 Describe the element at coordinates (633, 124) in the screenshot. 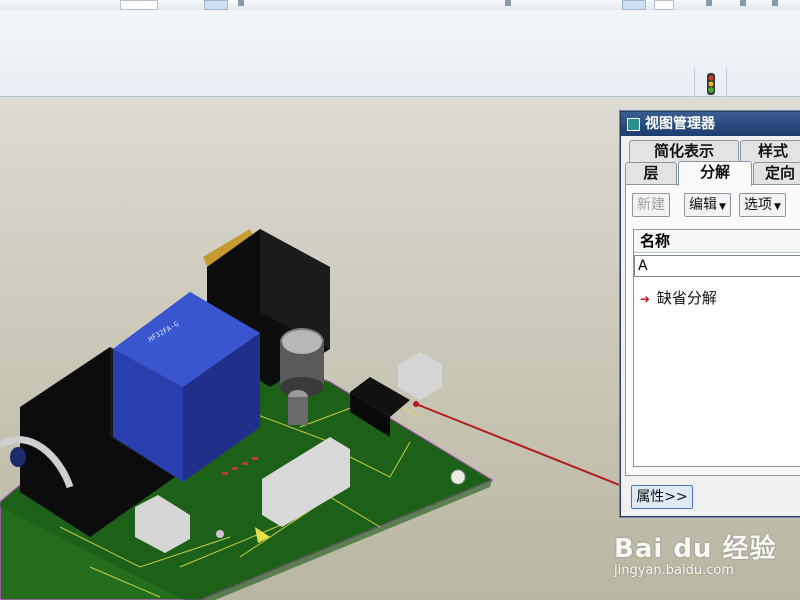

I see `window-icon` at that location.